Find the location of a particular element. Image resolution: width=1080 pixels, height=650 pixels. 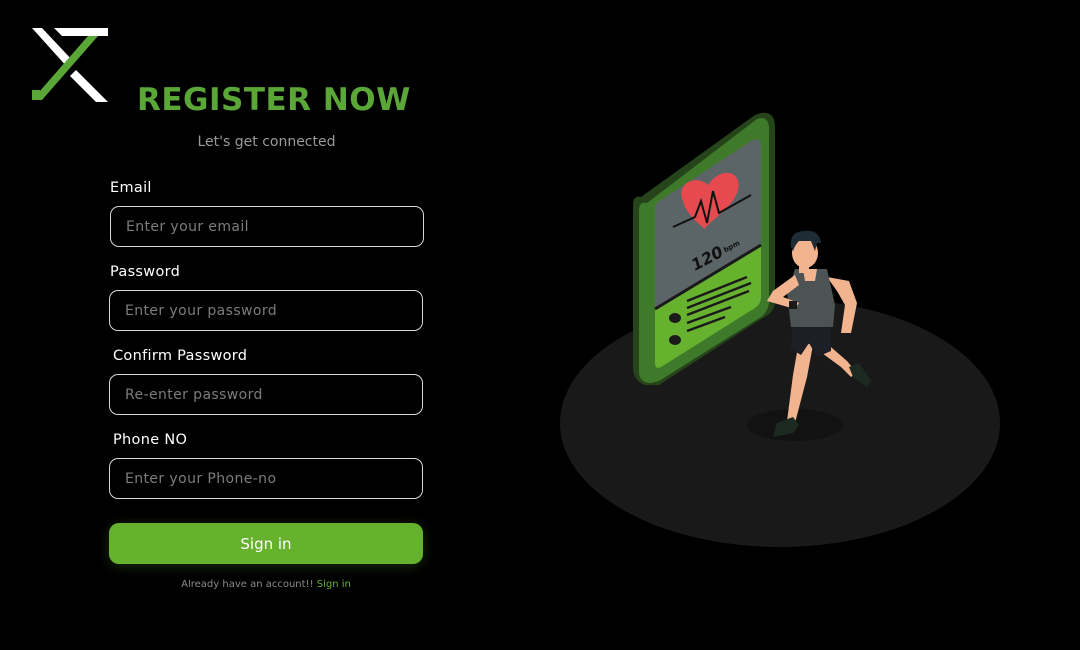

email-field is located at coordinates (267, 226).